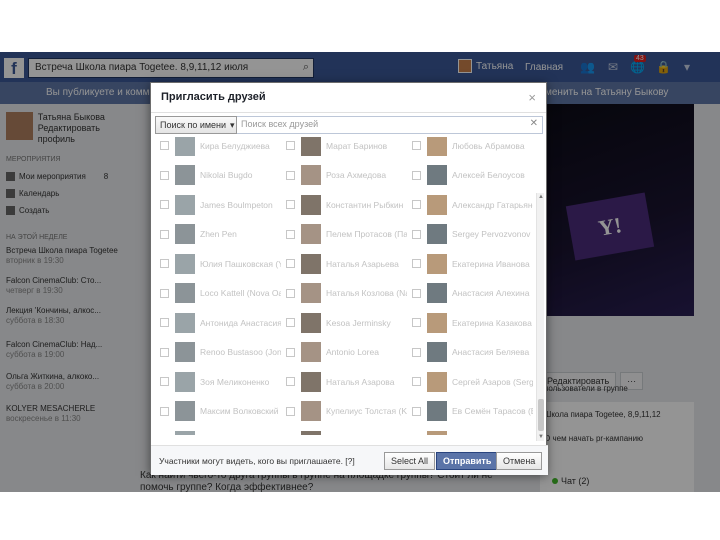  I want to click on friend-item: Nikolai Bugdo, so click(218, 175).